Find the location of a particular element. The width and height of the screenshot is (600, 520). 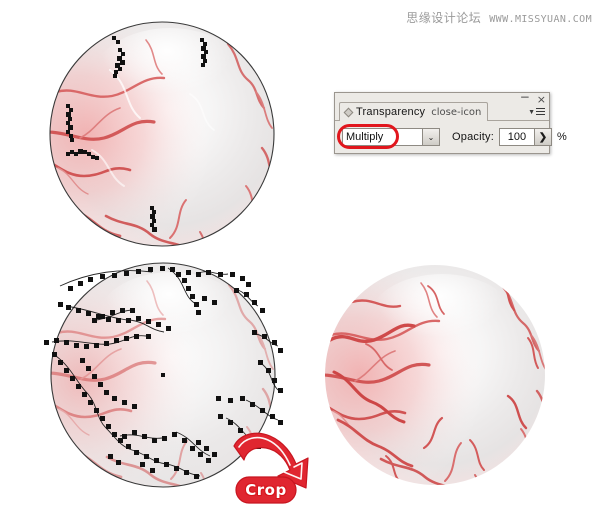

opacity-label: Opacity: is located at coordinates (473, 137).